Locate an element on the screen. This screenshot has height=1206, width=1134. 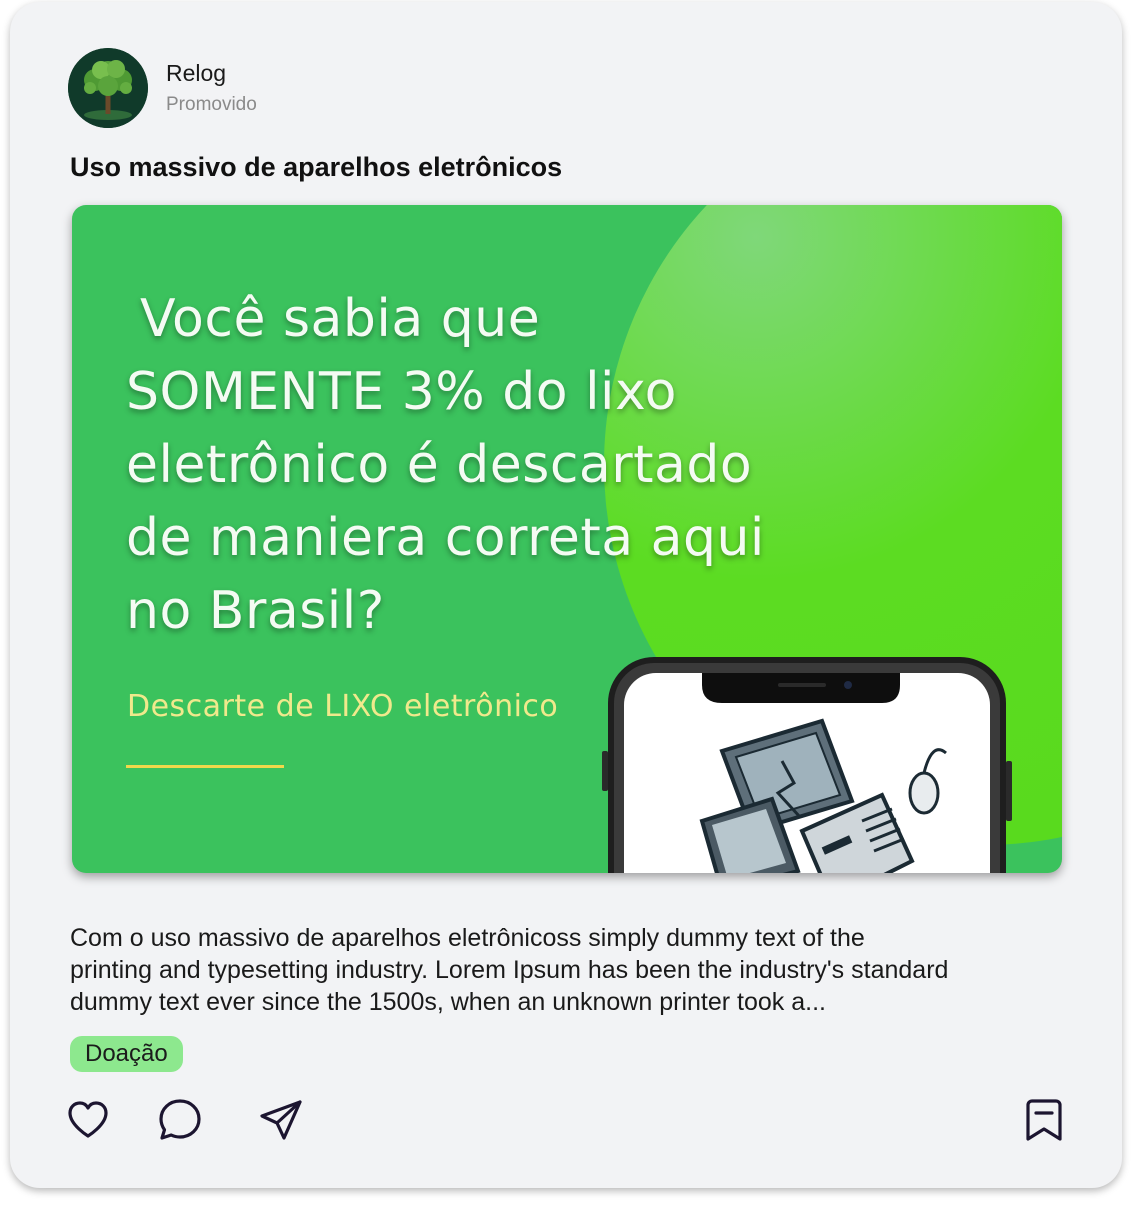
bookmark-button is located at coordinates (1044, 1120).